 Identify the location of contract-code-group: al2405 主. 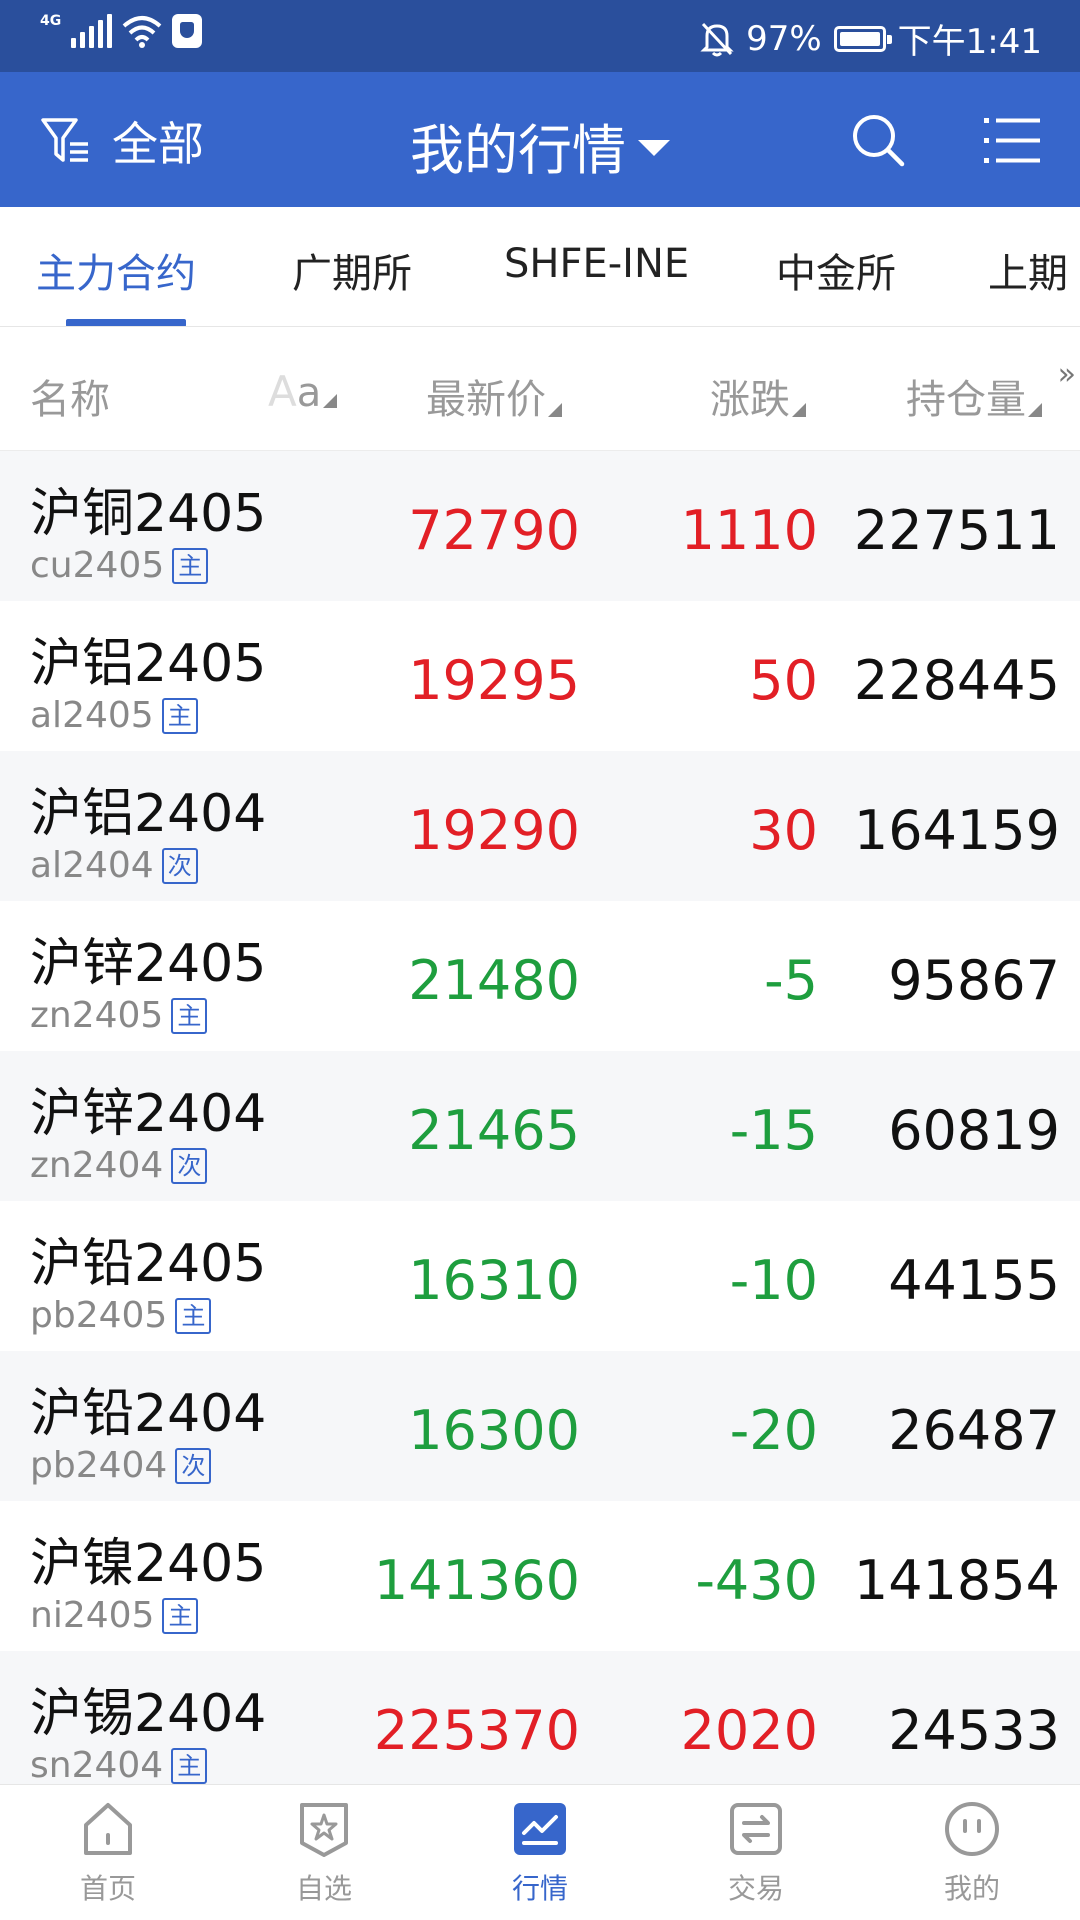
(114, 715).